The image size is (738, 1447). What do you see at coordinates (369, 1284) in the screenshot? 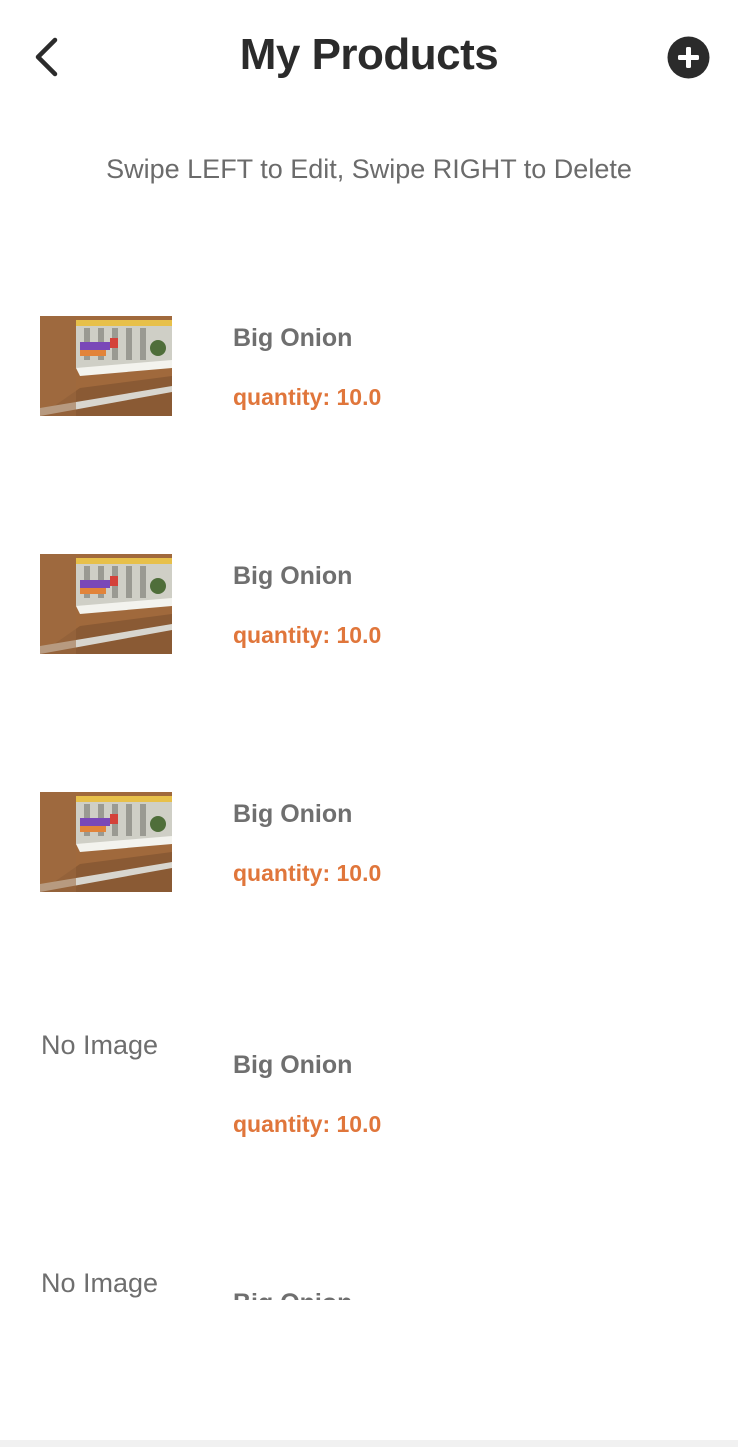
I see `product-item: No ImageBig Onionquantity: 10.0` at bounding box center [369, 1284].